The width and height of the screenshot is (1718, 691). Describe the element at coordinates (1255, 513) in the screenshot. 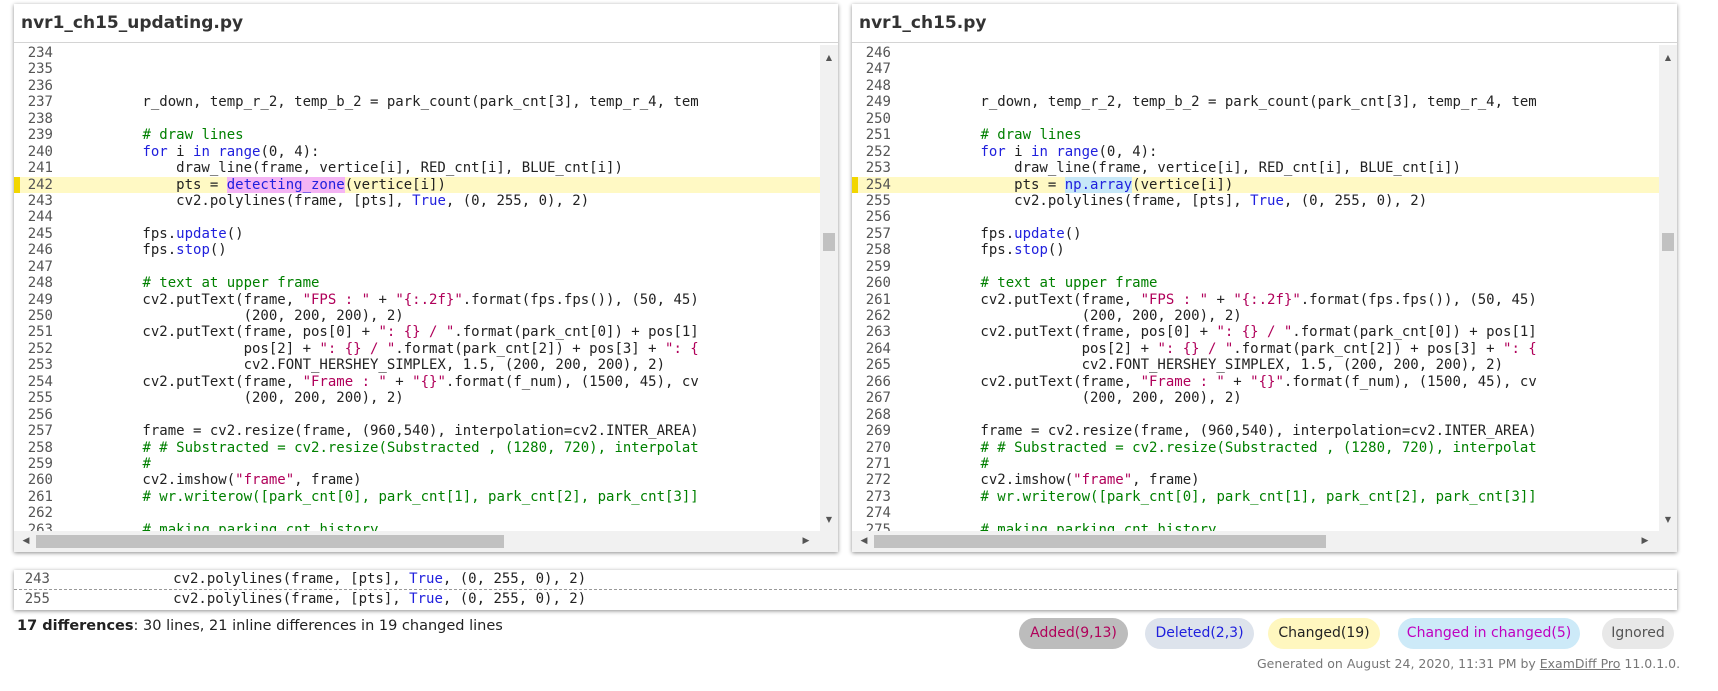

I see `code-line: 274` at that location.